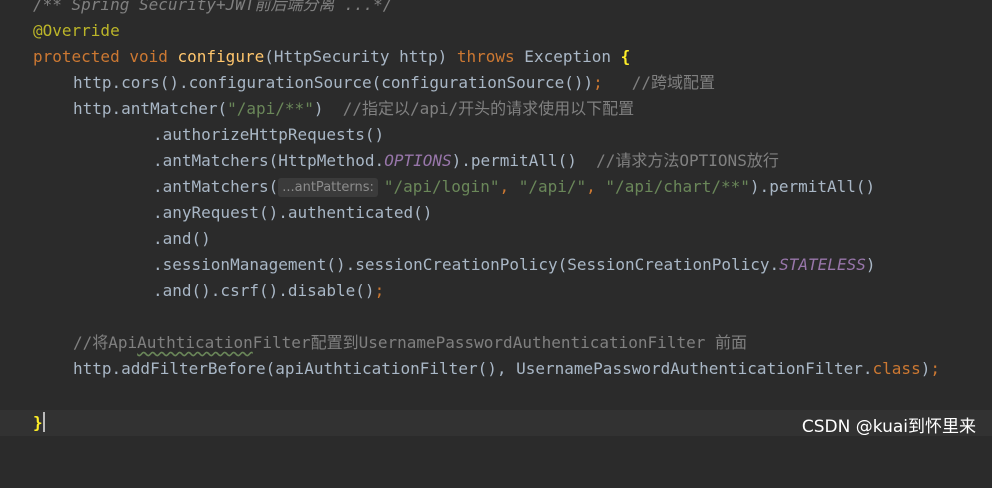  What do you see at coordinates (148, 56) in the screenshot?
I see `keyword-void: void` at bounding box center [148, 56].